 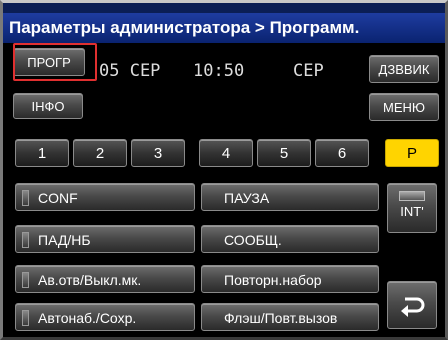 I want to click on back-button, so click(x=412, y=305).